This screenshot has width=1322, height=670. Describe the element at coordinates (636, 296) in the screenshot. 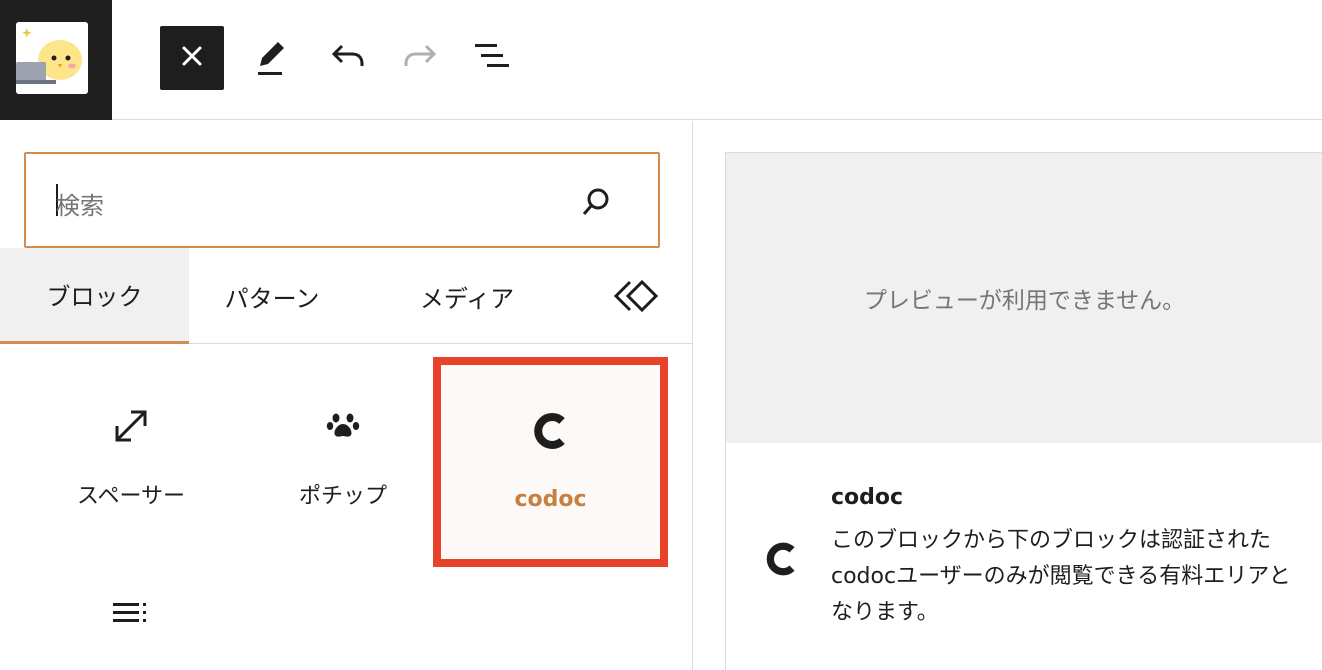

I see `tab-reusable` at that location.